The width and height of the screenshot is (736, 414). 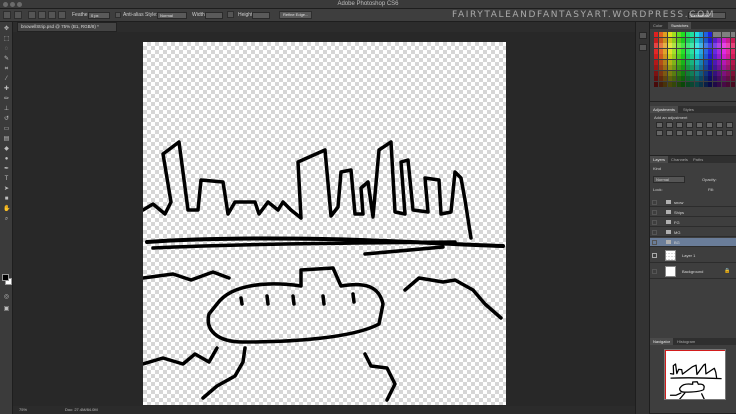 What do you see at coordinates (679, 133) in the screenshot?
I see `color-lookup-icon` at bounding box center [679, 133].